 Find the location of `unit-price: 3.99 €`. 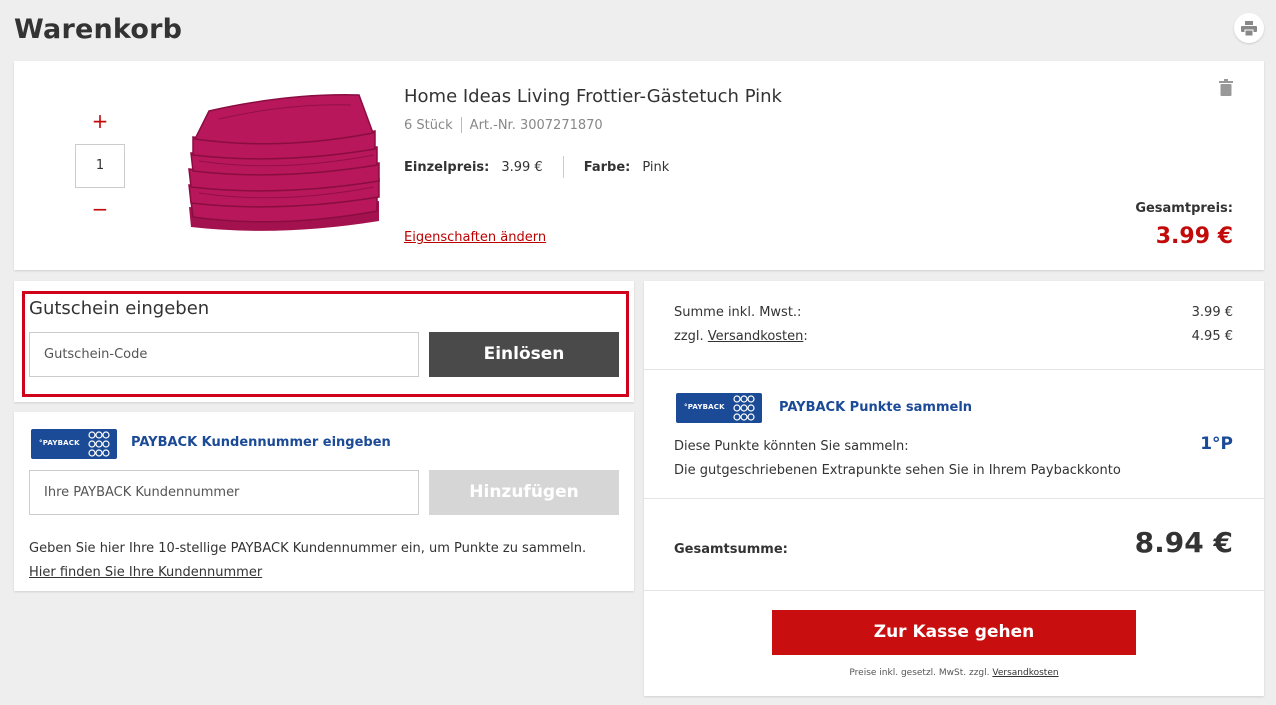

unit-price: 3.99 € is located at coordinates (522, 167).